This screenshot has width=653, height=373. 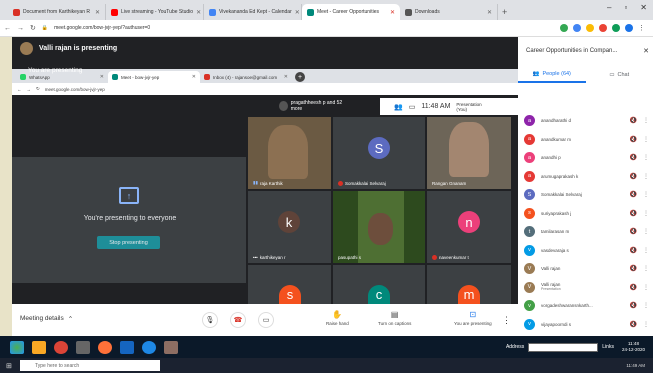 I want to click on taskbar-clock: 11:48 24-12-2020, so click(x=637, y=347).